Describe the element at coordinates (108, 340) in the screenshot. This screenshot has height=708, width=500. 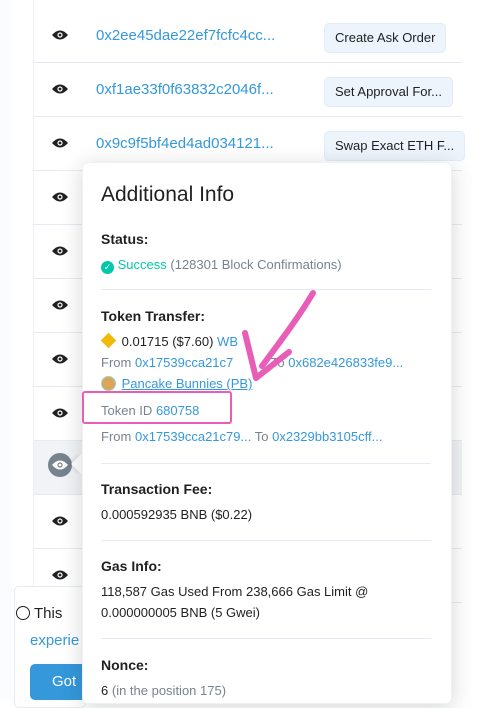
I see `bnb-icon` at that location.